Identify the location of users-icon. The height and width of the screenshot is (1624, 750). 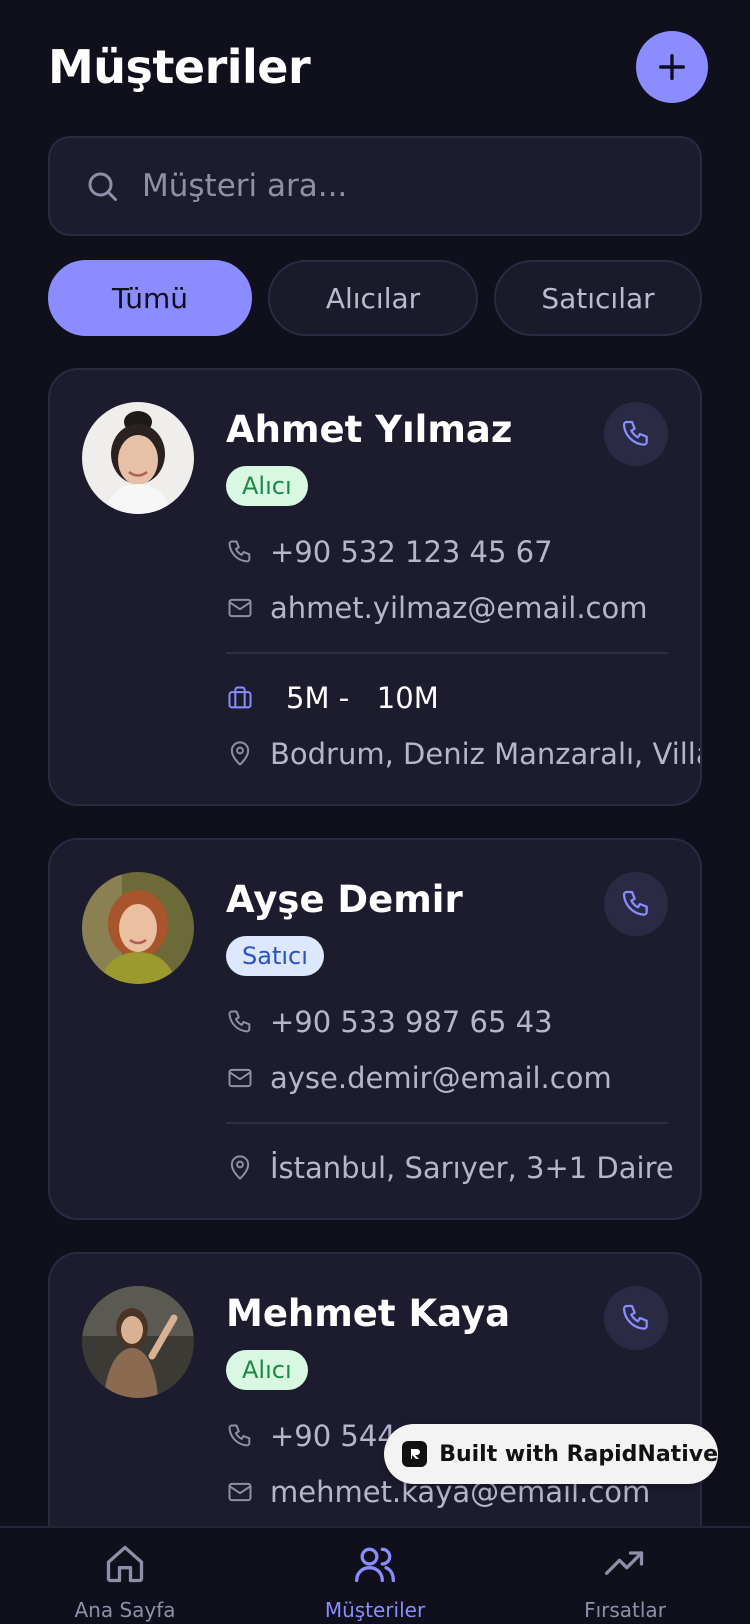
(375, 1565).